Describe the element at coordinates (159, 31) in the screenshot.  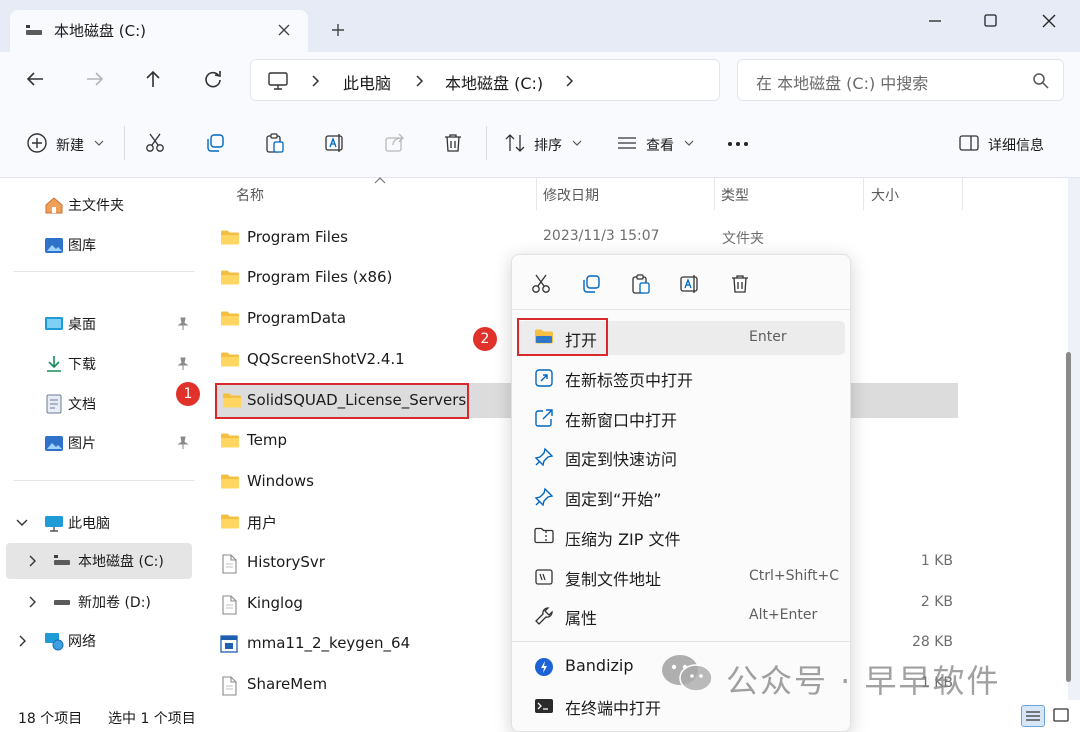
I see `tab-local-disk: 本地磁盘 (C:)` at that location.